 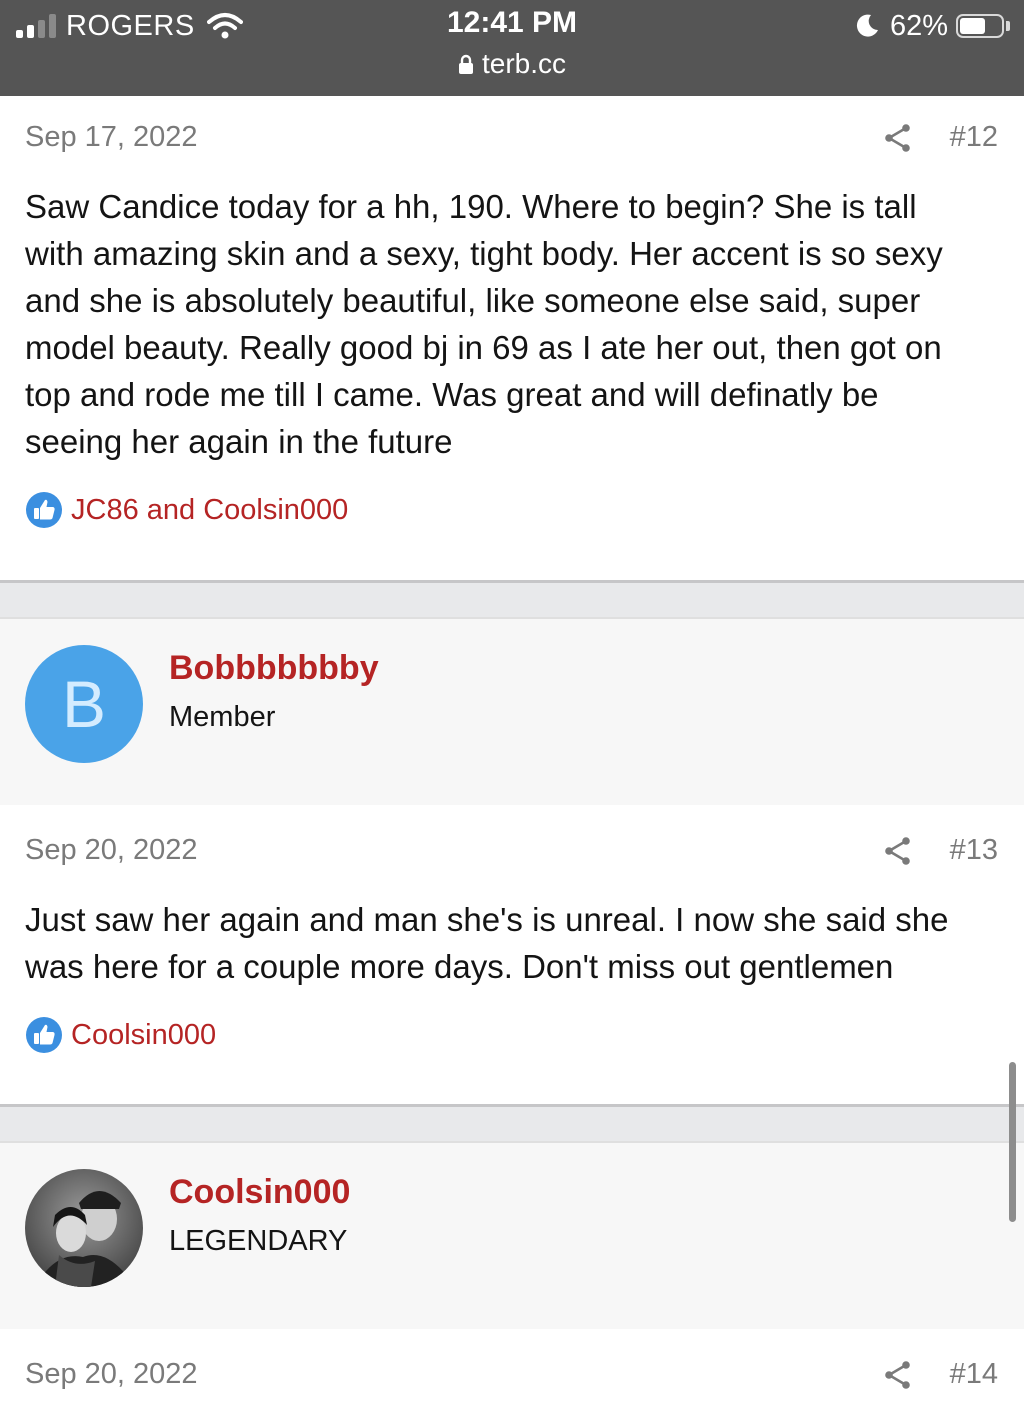 I want to click on address-bar: terb.cc, so click(x=512, y=64).